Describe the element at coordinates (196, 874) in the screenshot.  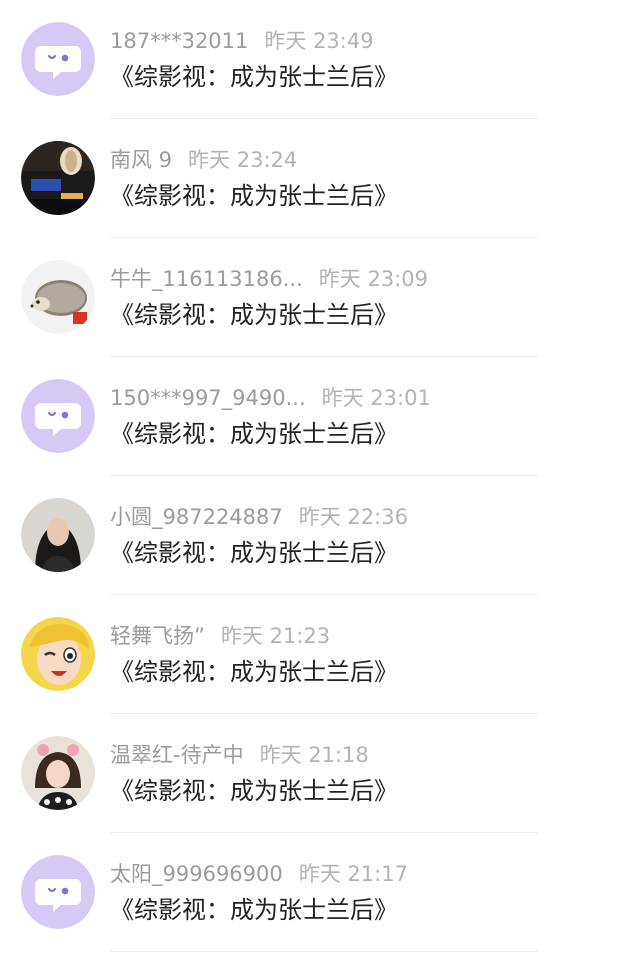
I see `user-name: 太阳_999696900` at that location.